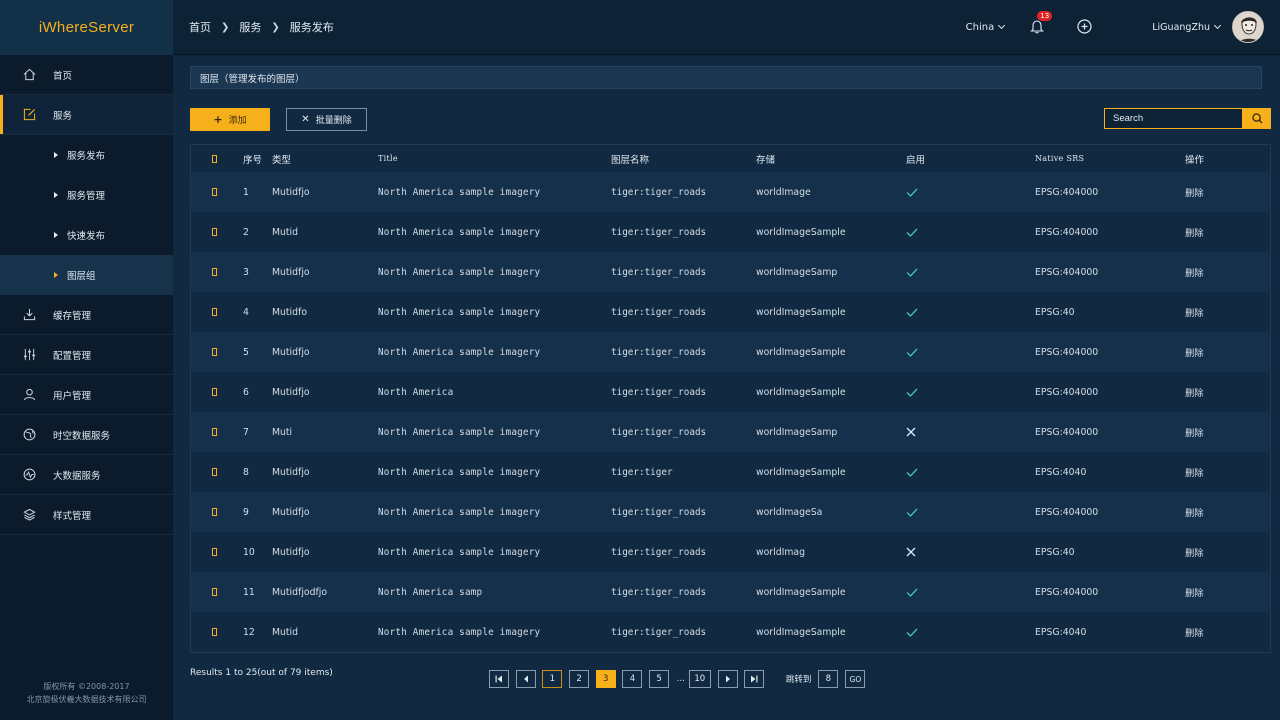  What do you see at coordinates (285, 632) in the screenshot?
I see `cell-type: Mutid` at bounding box center [285, 632].